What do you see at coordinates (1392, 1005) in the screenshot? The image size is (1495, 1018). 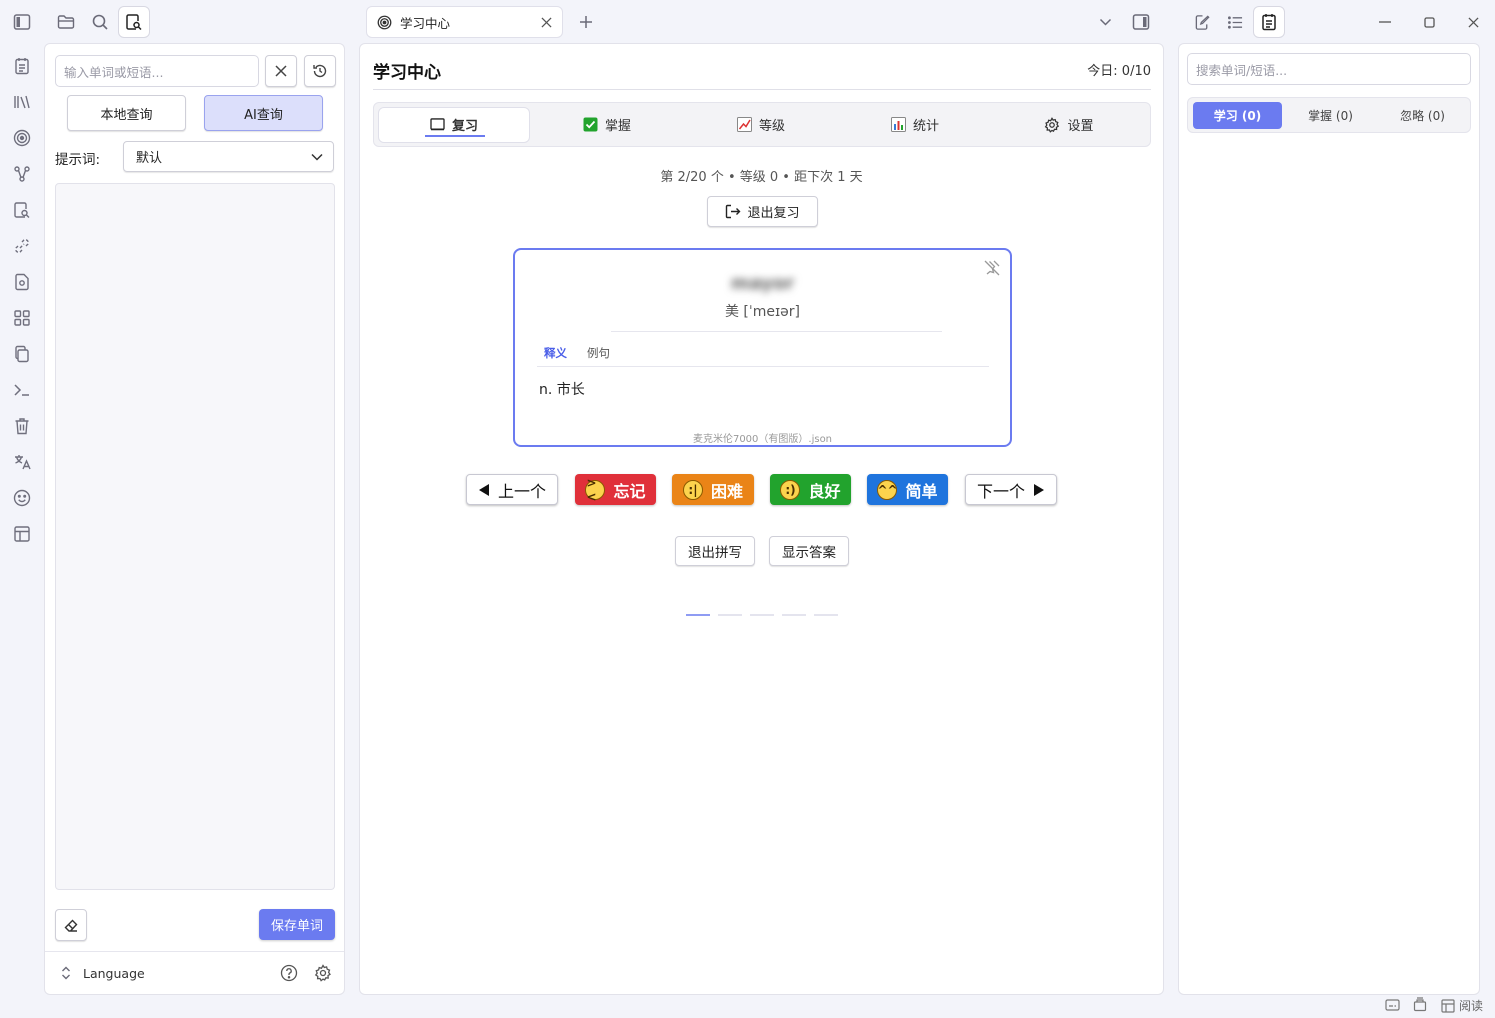 I see `status-caption-icon` at bounding box center [1392, 1005].